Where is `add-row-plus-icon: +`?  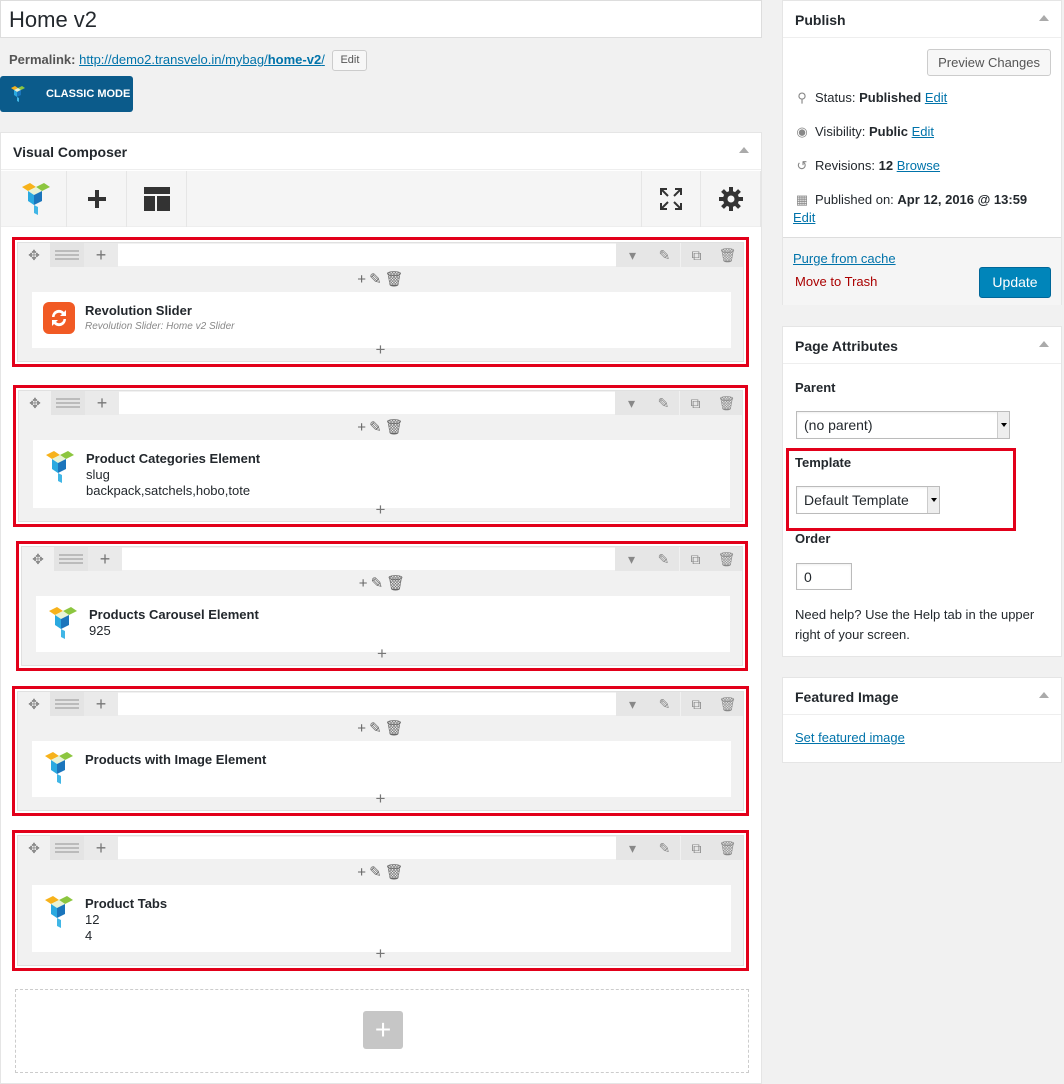 add-row-plus-icon: + is located at coordinates (383, 1030).